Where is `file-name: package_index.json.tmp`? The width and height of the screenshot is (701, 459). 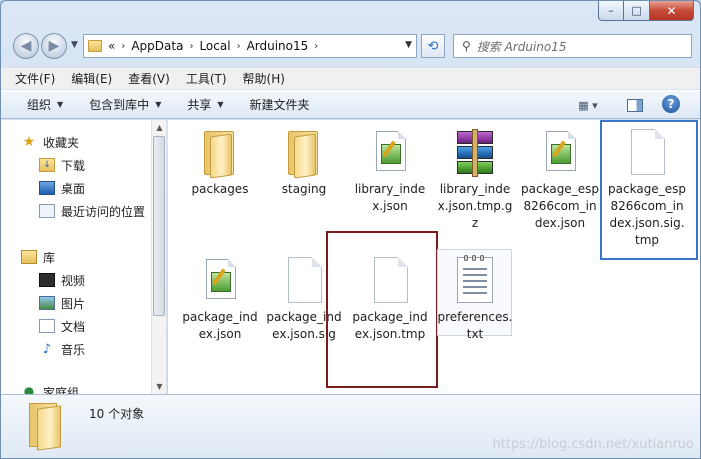 file-name: package_index.json.tmp is located at coordinates (390, 325).